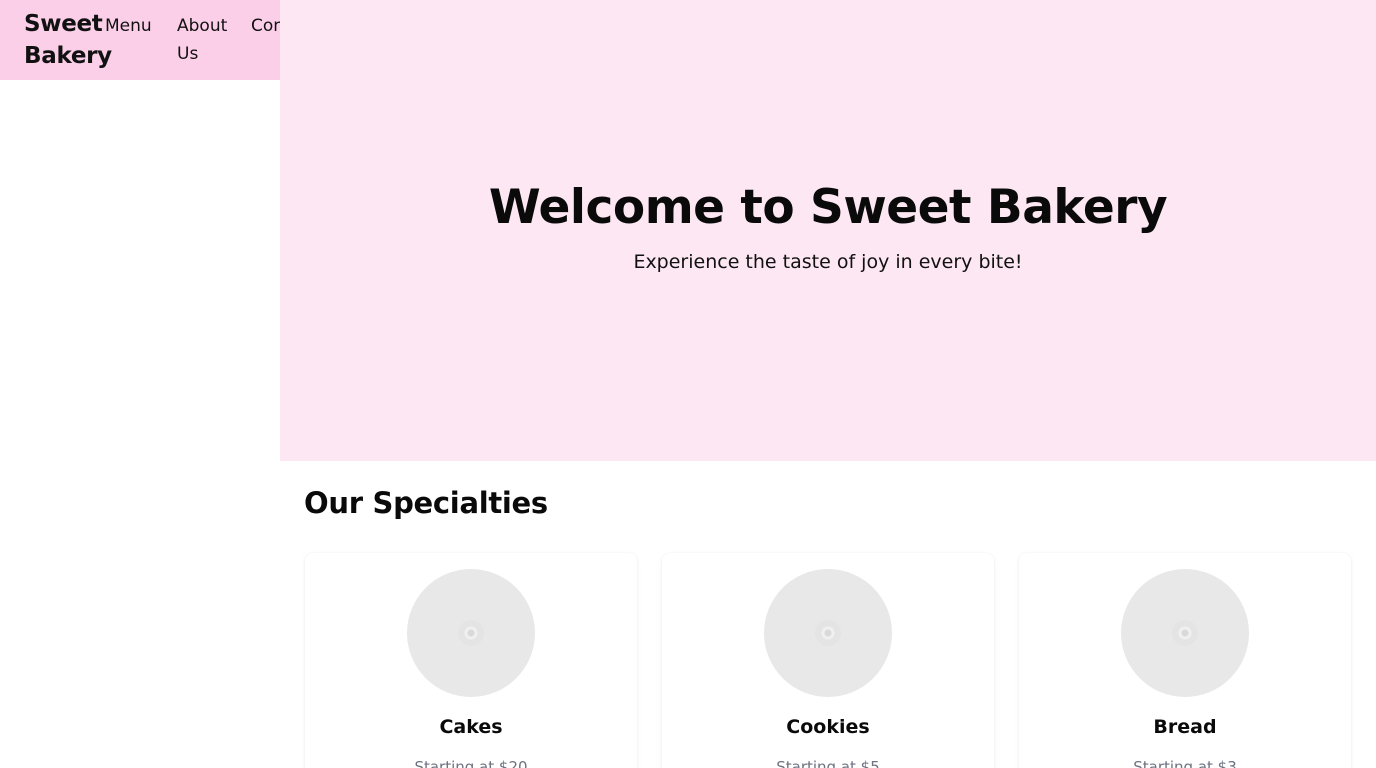 This screenshot has width=1376, height=768. I want to click on specialty-name: Bread, so click(1185, 727).